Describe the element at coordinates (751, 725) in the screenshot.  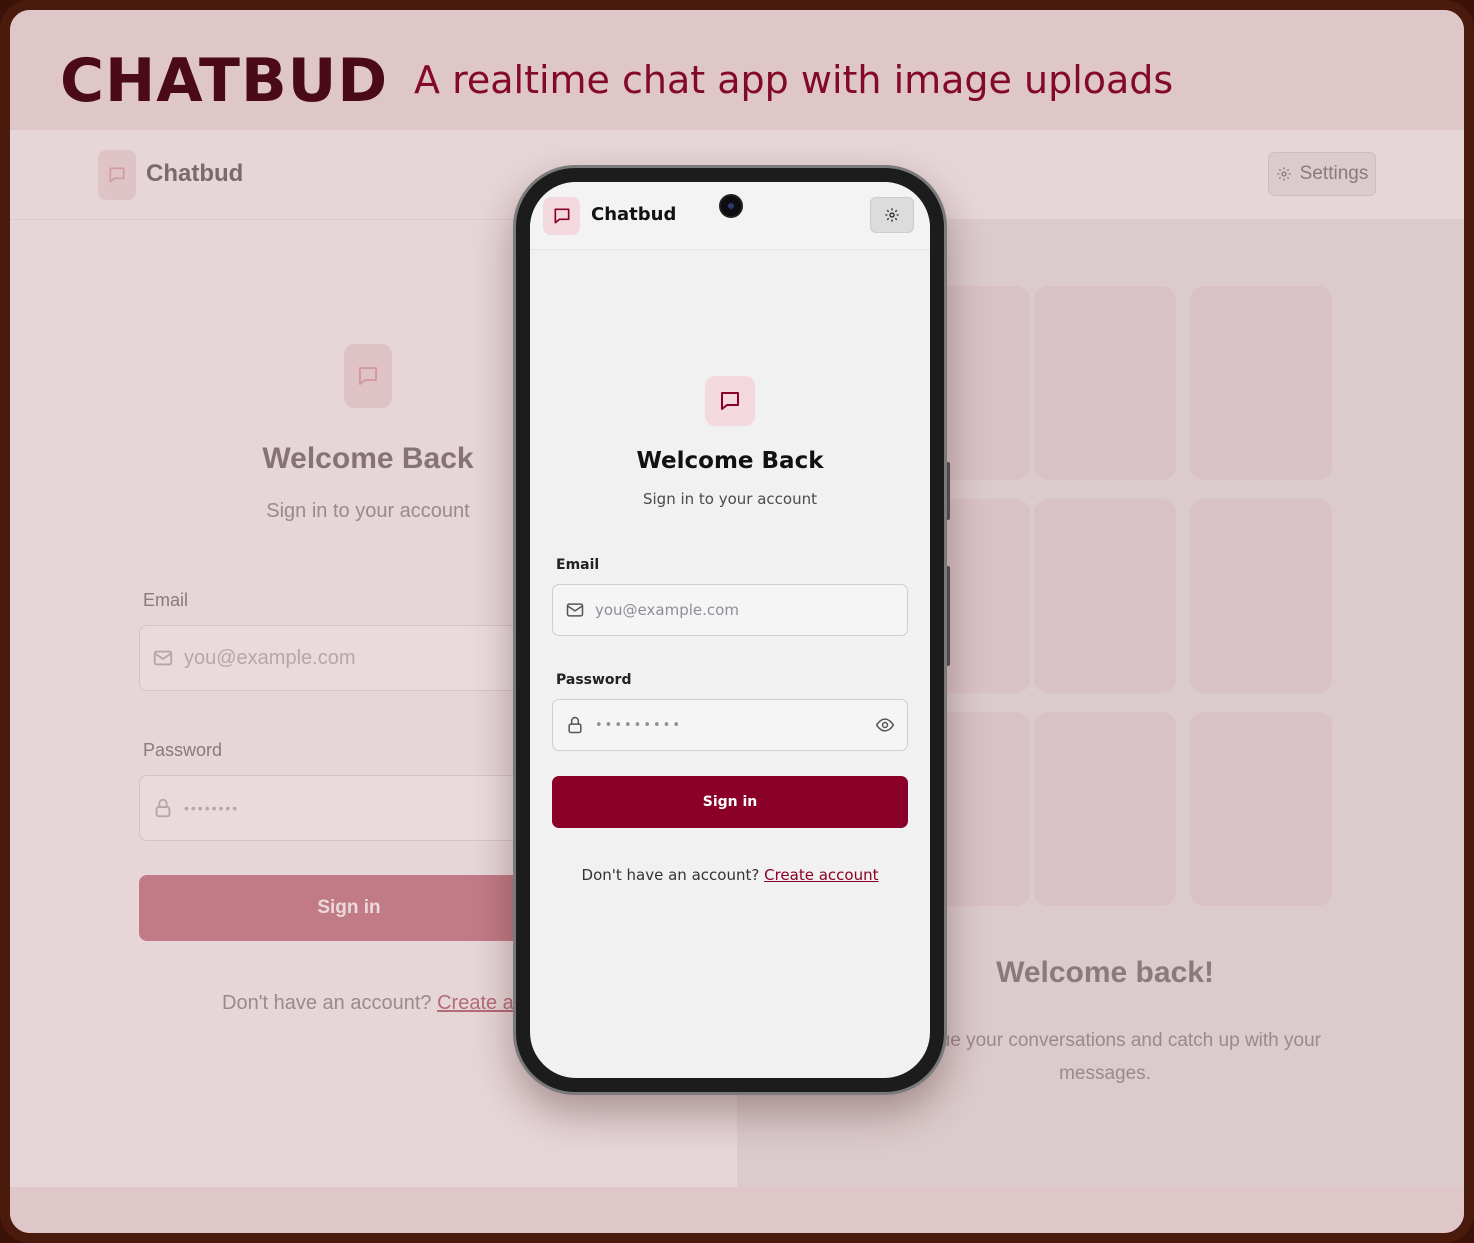
I see `password-input: •••••••••` at that location.